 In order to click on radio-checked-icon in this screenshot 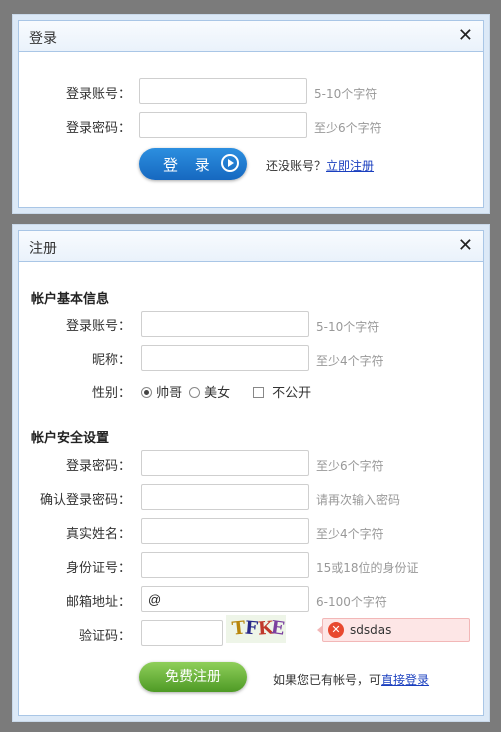, I will do `click(146, 392)`.